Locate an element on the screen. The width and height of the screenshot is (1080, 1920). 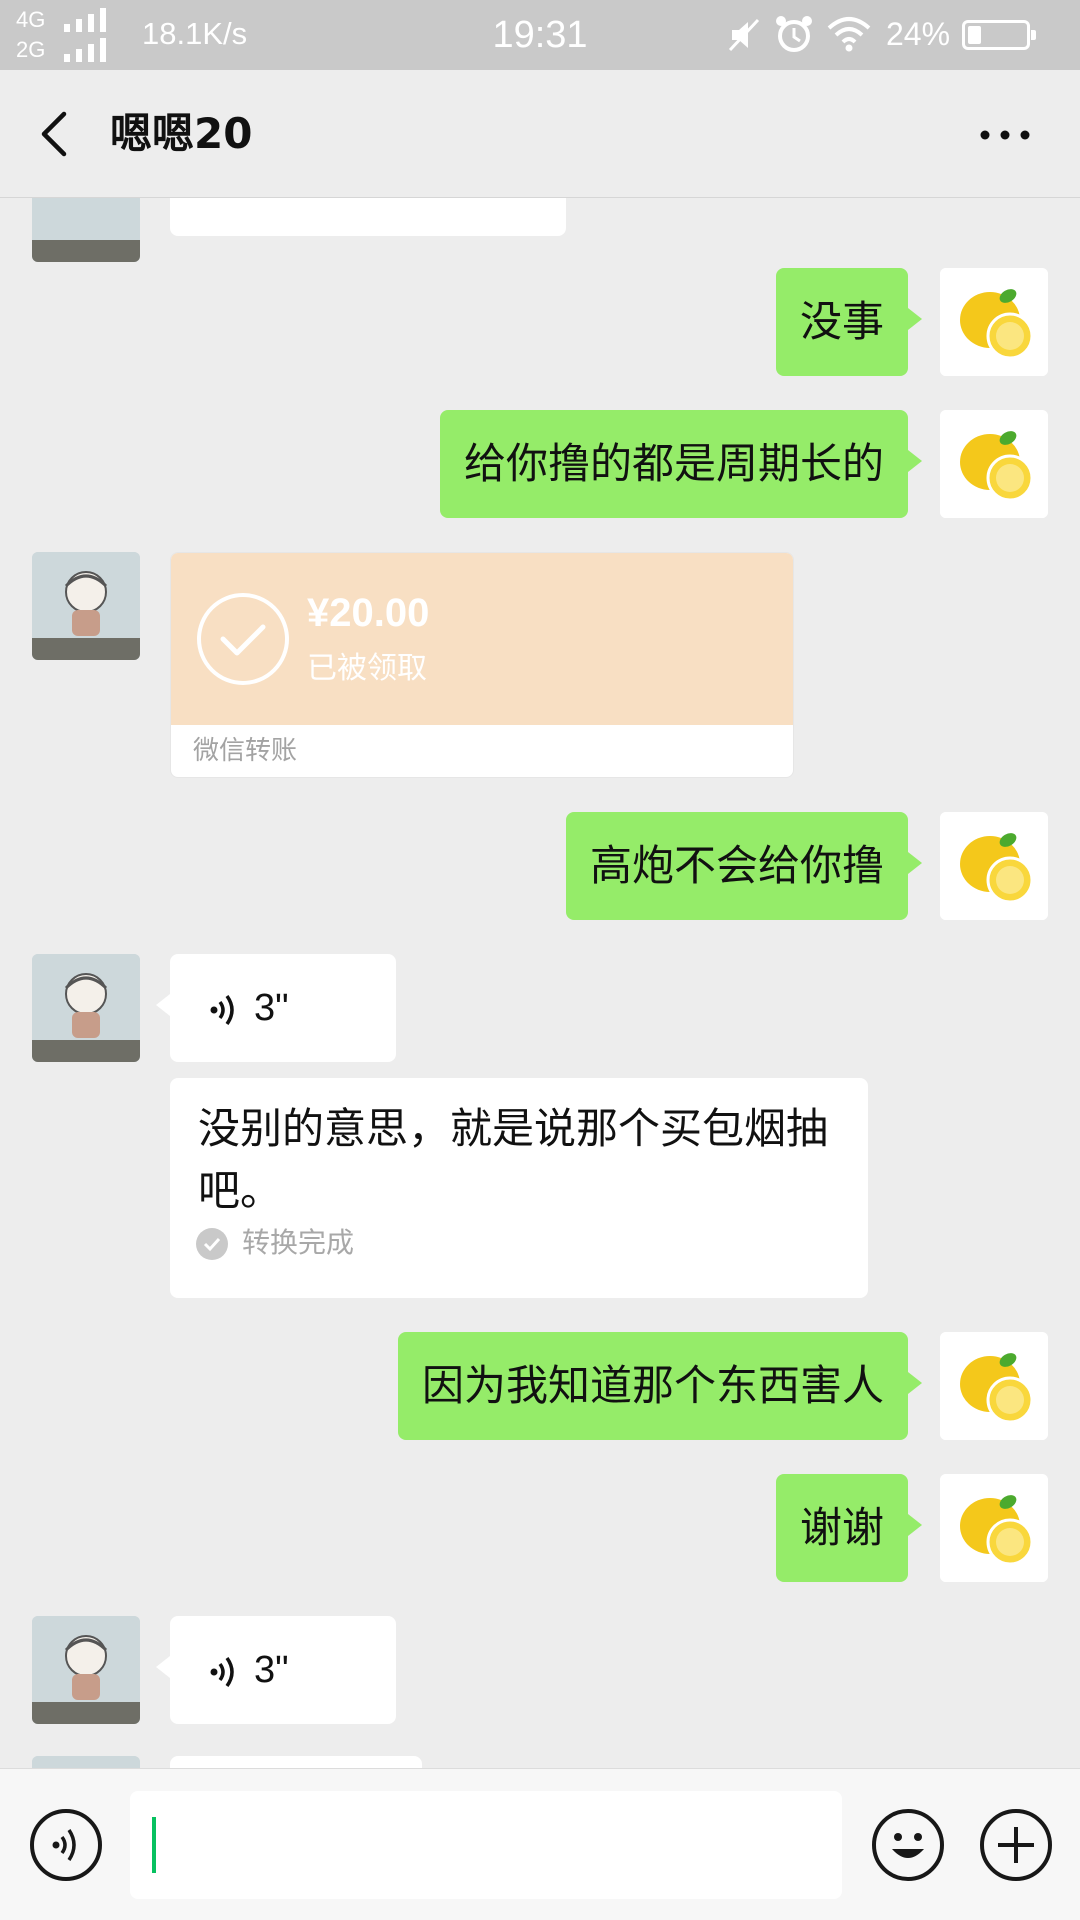
input-bar is located at coordinates (540, 1844).